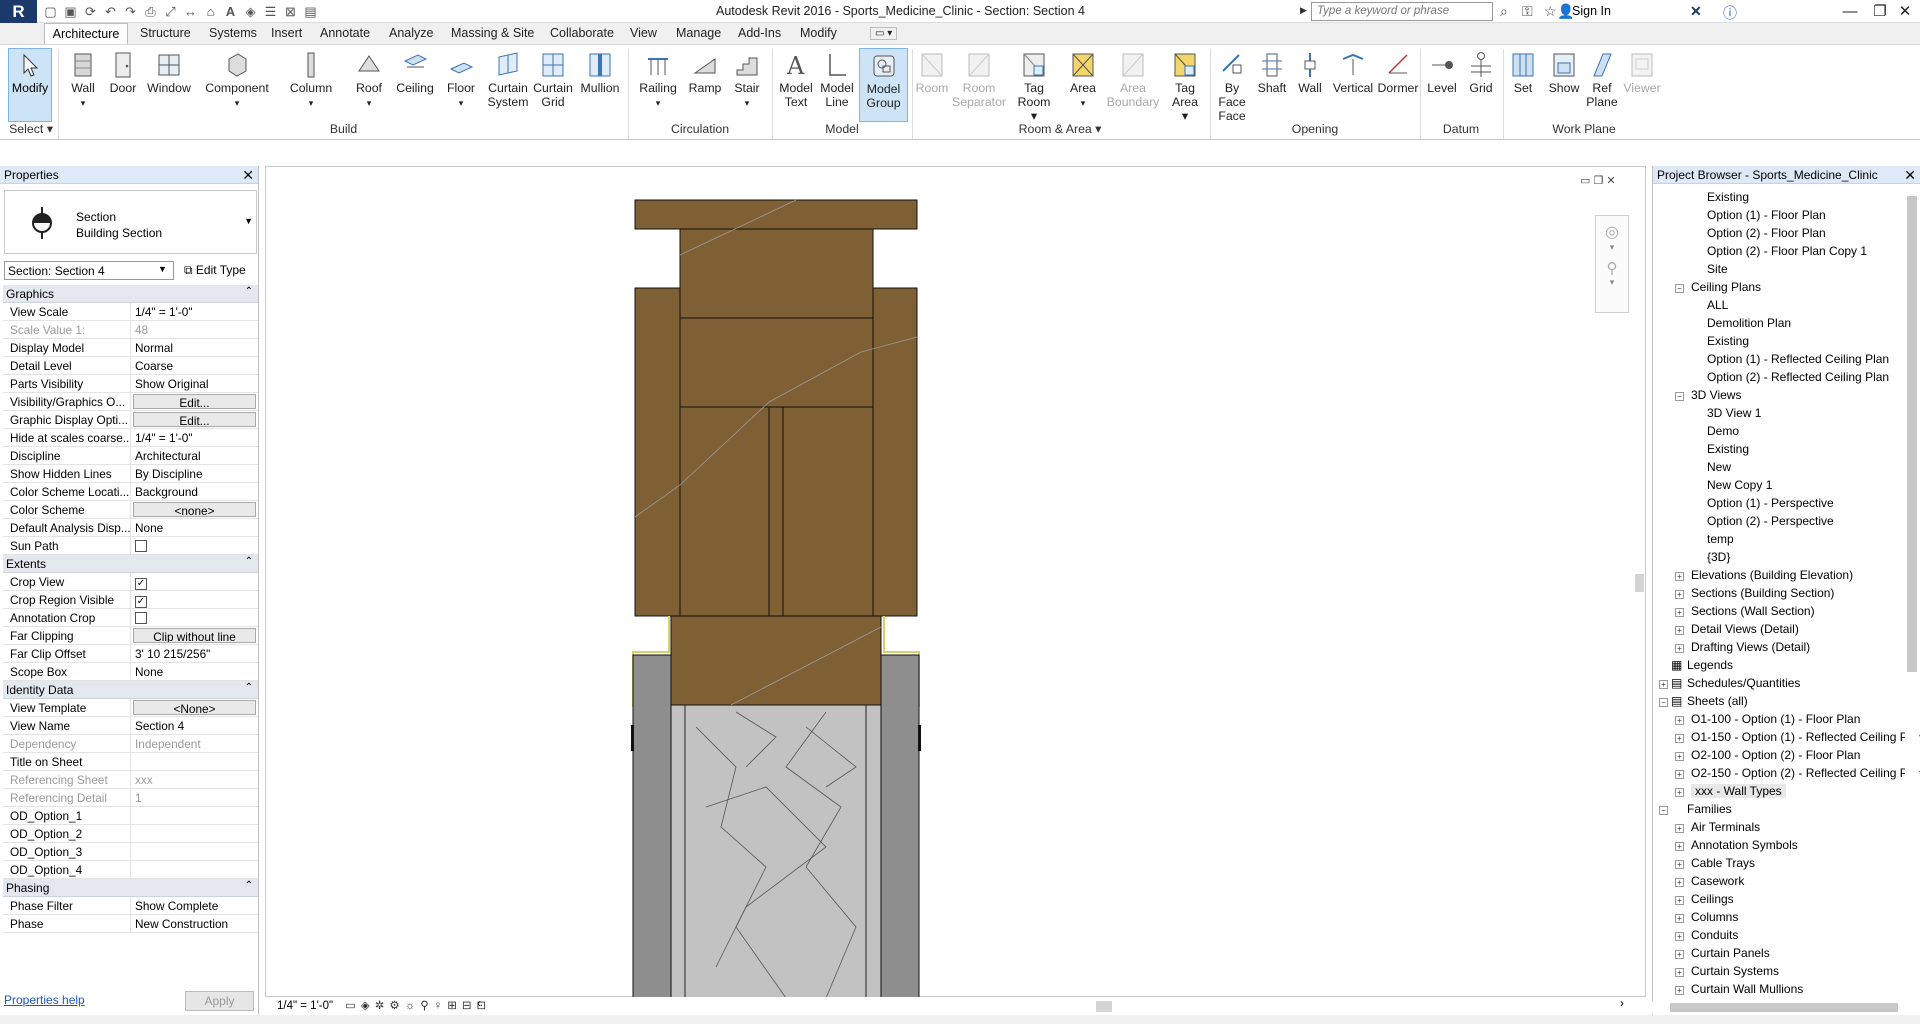  What do you see at coordinates (130, 816) in the screenshot?
I see `property-row: OD_Option_1` at bounding box center [130, 816].